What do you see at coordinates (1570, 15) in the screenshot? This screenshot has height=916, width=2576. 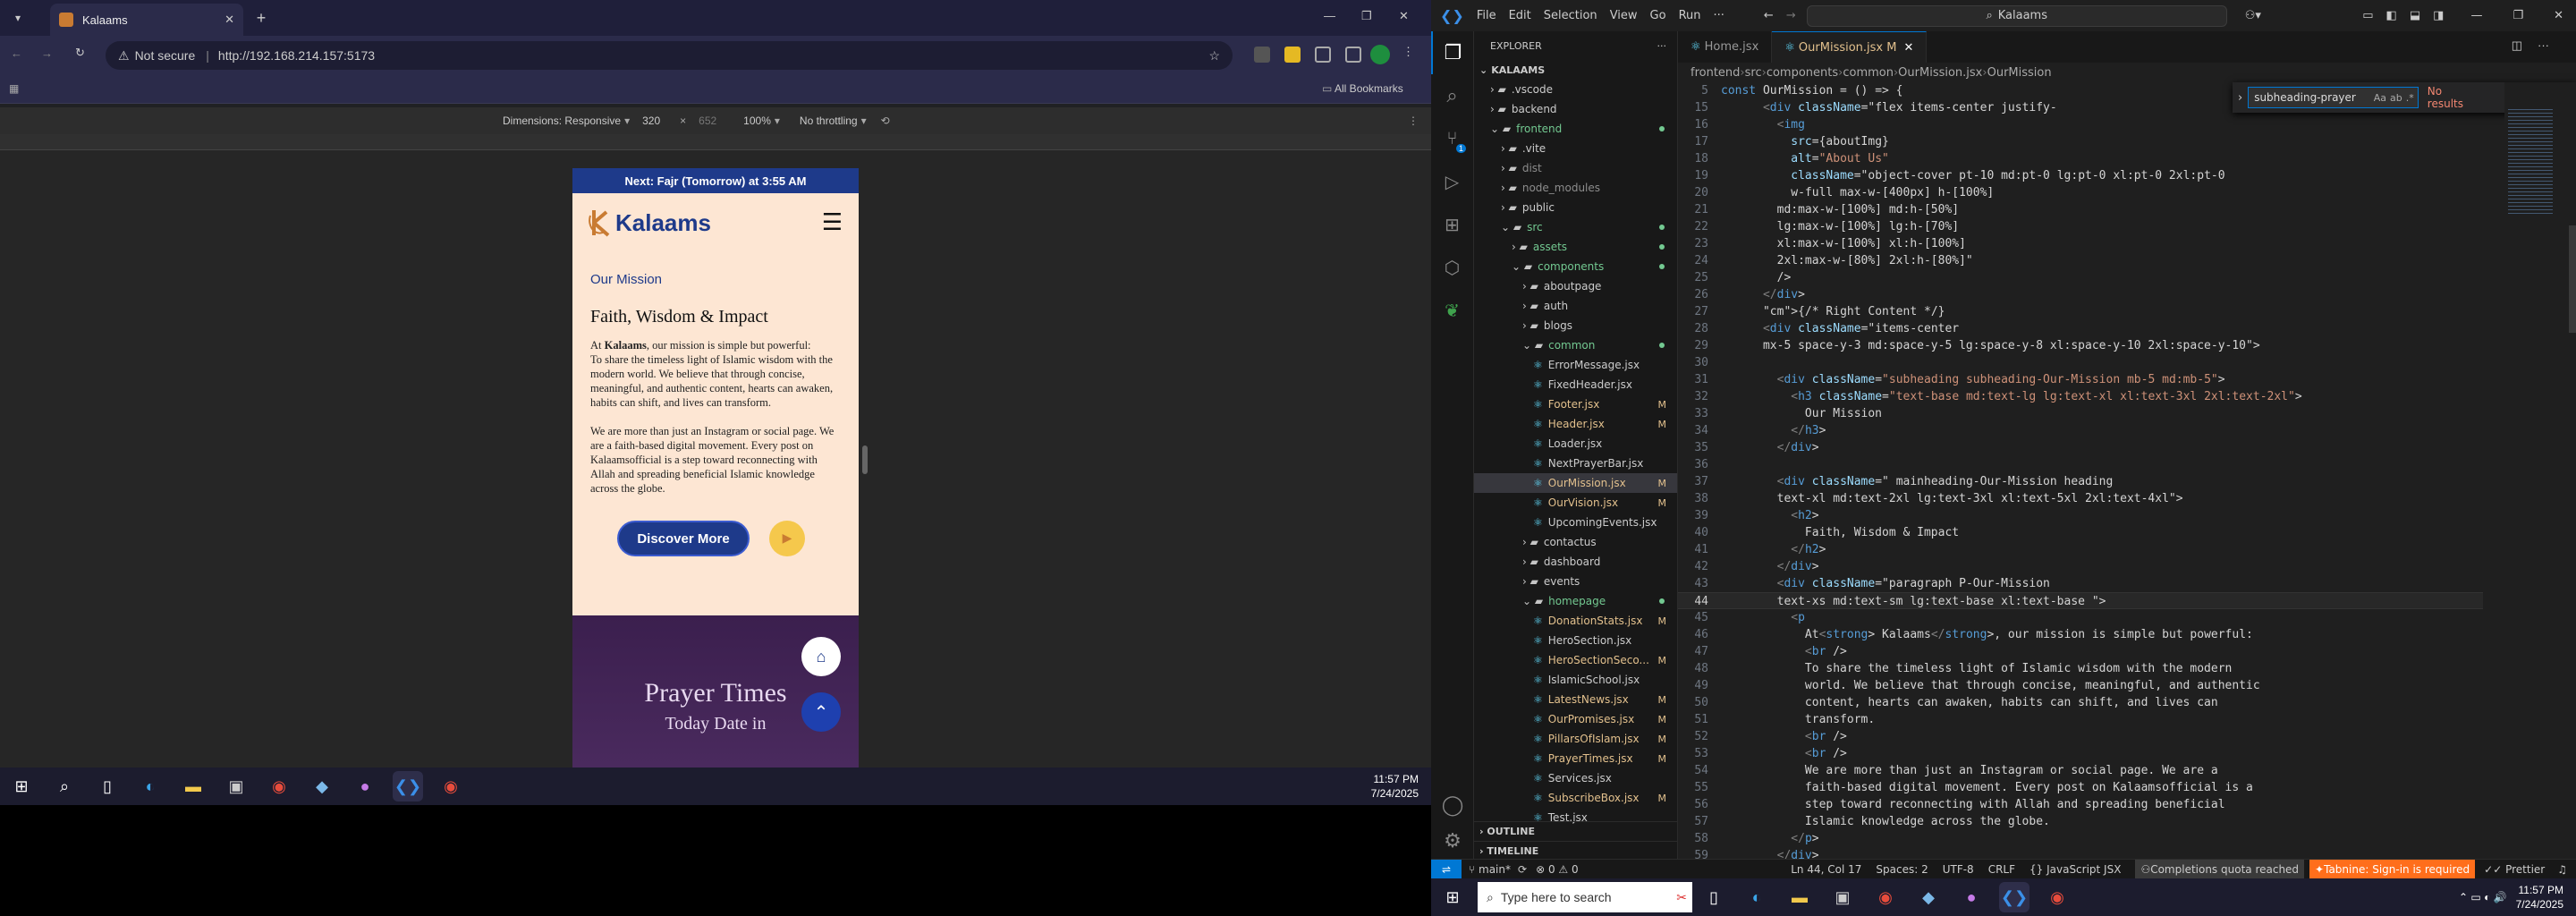 I see `menu-item-2: Selection` at bounding box center [1570, 15].